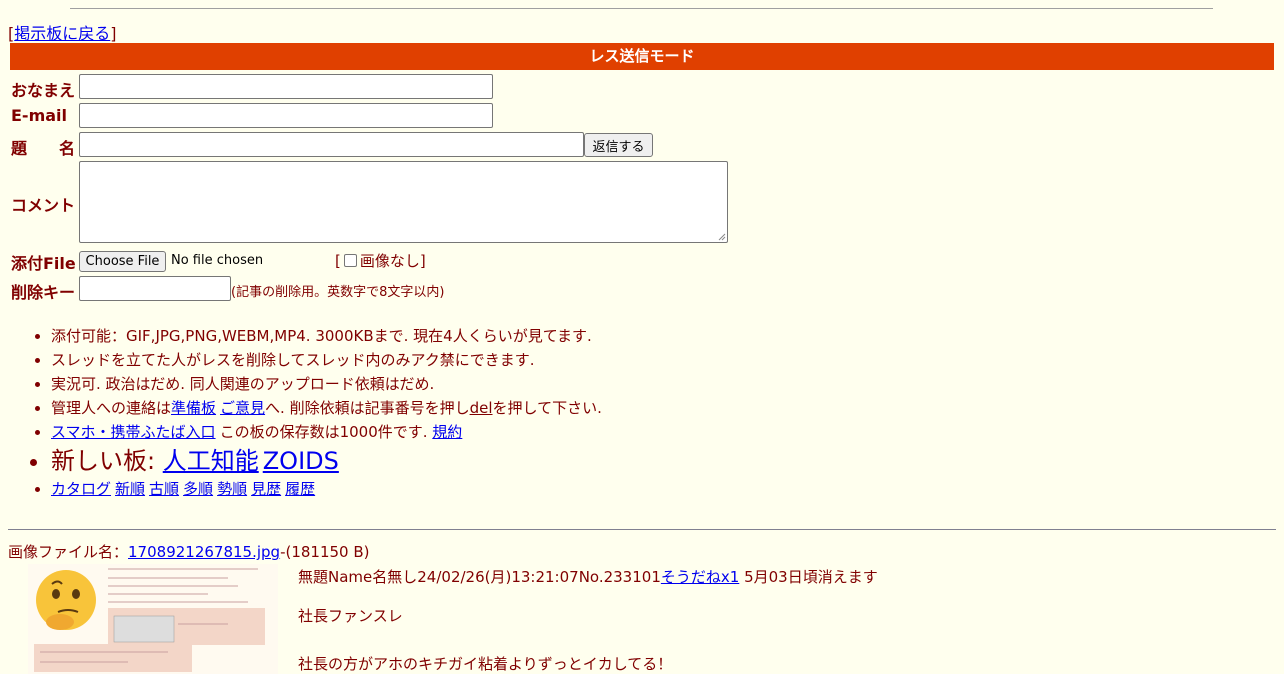 The height and width of the screenshot is (674, 1284). I want to click on post-file-info: 画像ファイル名：1708921267815.jpg-(181150 B), so click(189, 551).